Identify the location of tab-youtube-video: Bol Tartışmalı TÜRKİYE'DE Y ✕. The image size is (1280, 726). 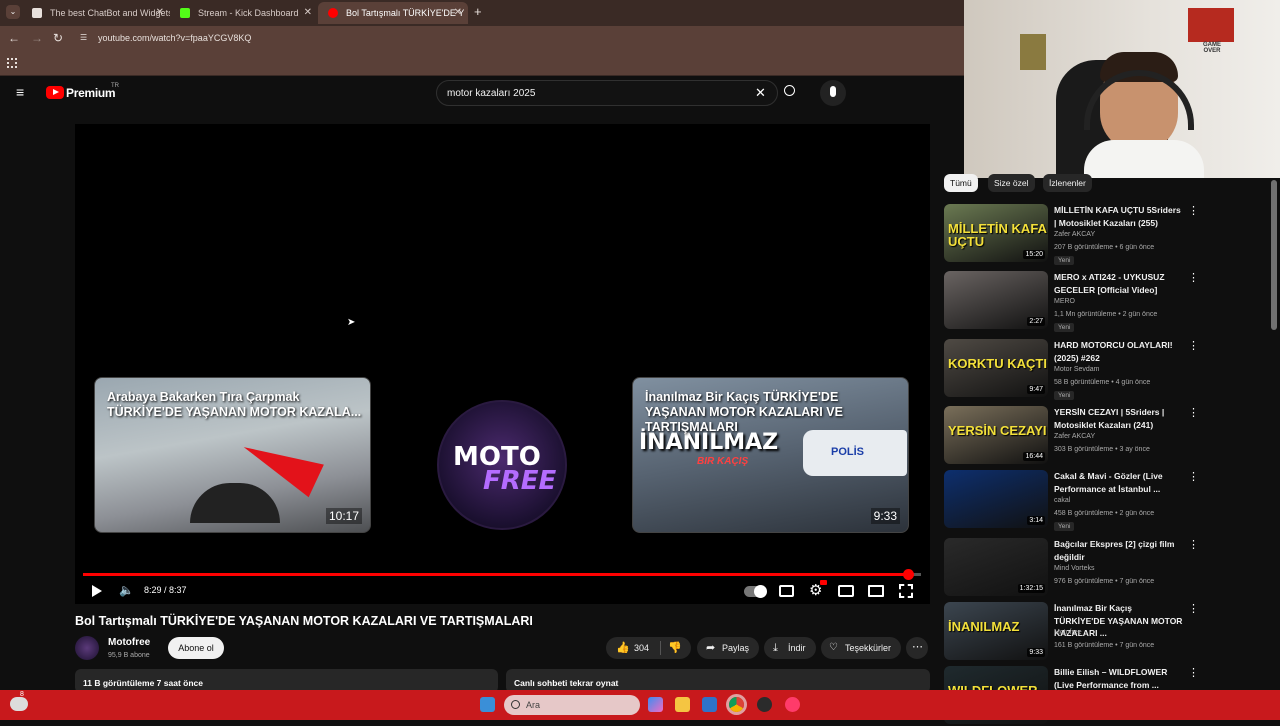
(393, 13).